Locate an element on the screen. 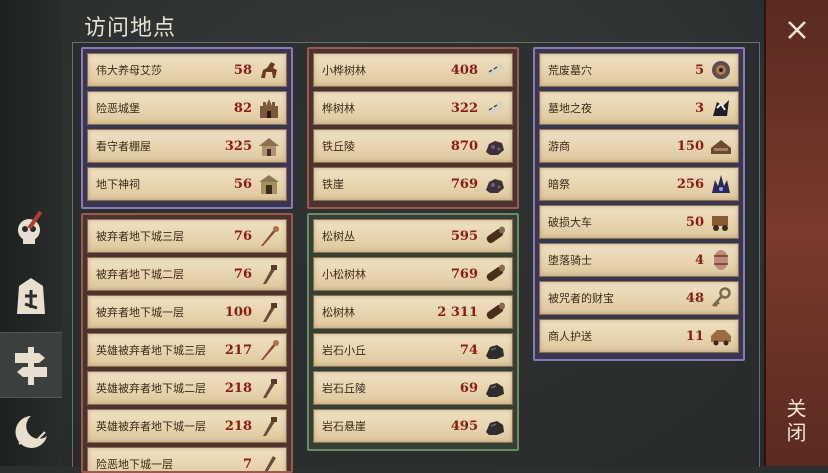  location-count: 74 is located at coordinates (468, 350).